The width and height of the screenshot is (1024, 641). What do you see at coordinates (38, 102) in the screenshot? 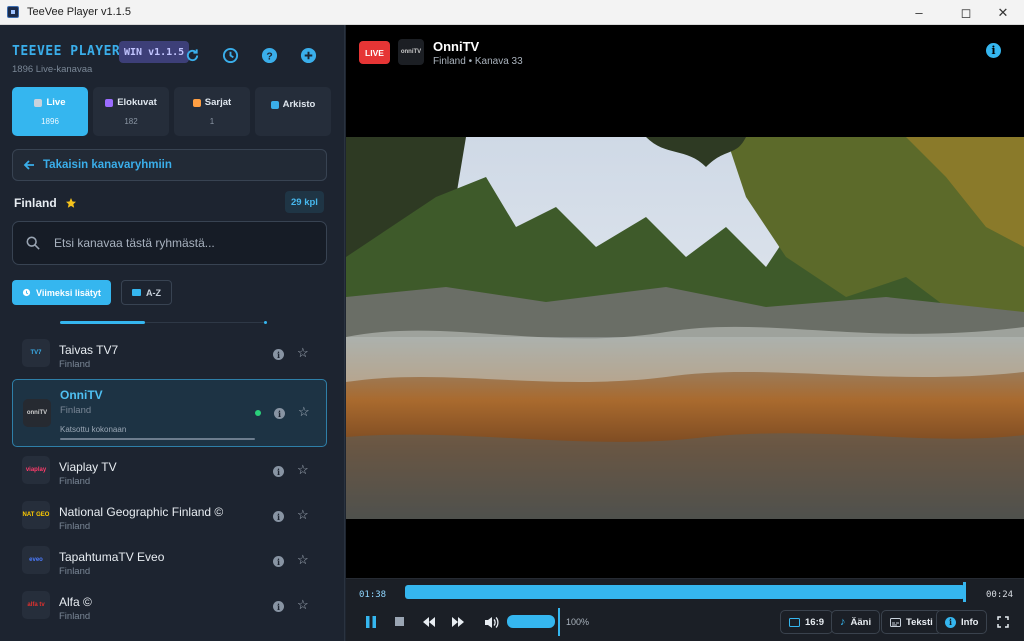
I see `tv-icon` at bounding box center [38, 102].